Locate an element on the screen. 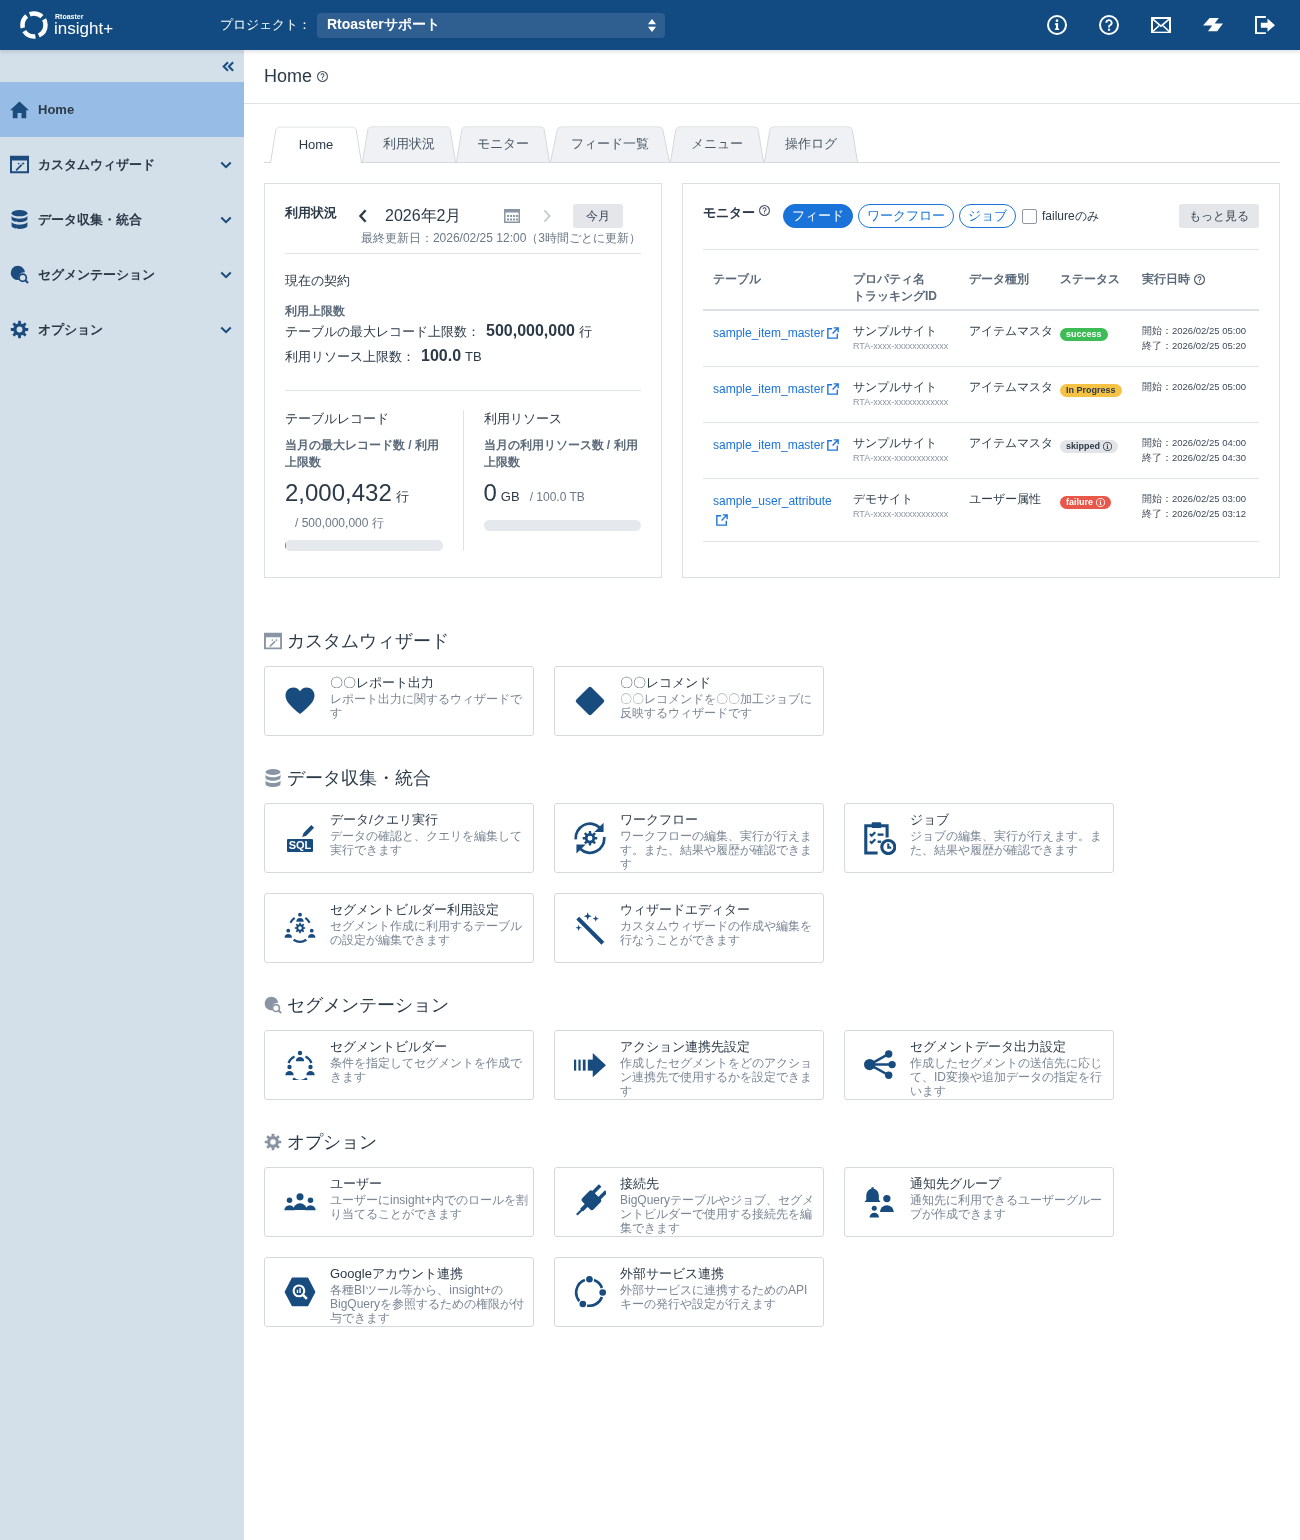 The image size is (1300, 1540). nav-item: Home is located at coordinates (122, 109).